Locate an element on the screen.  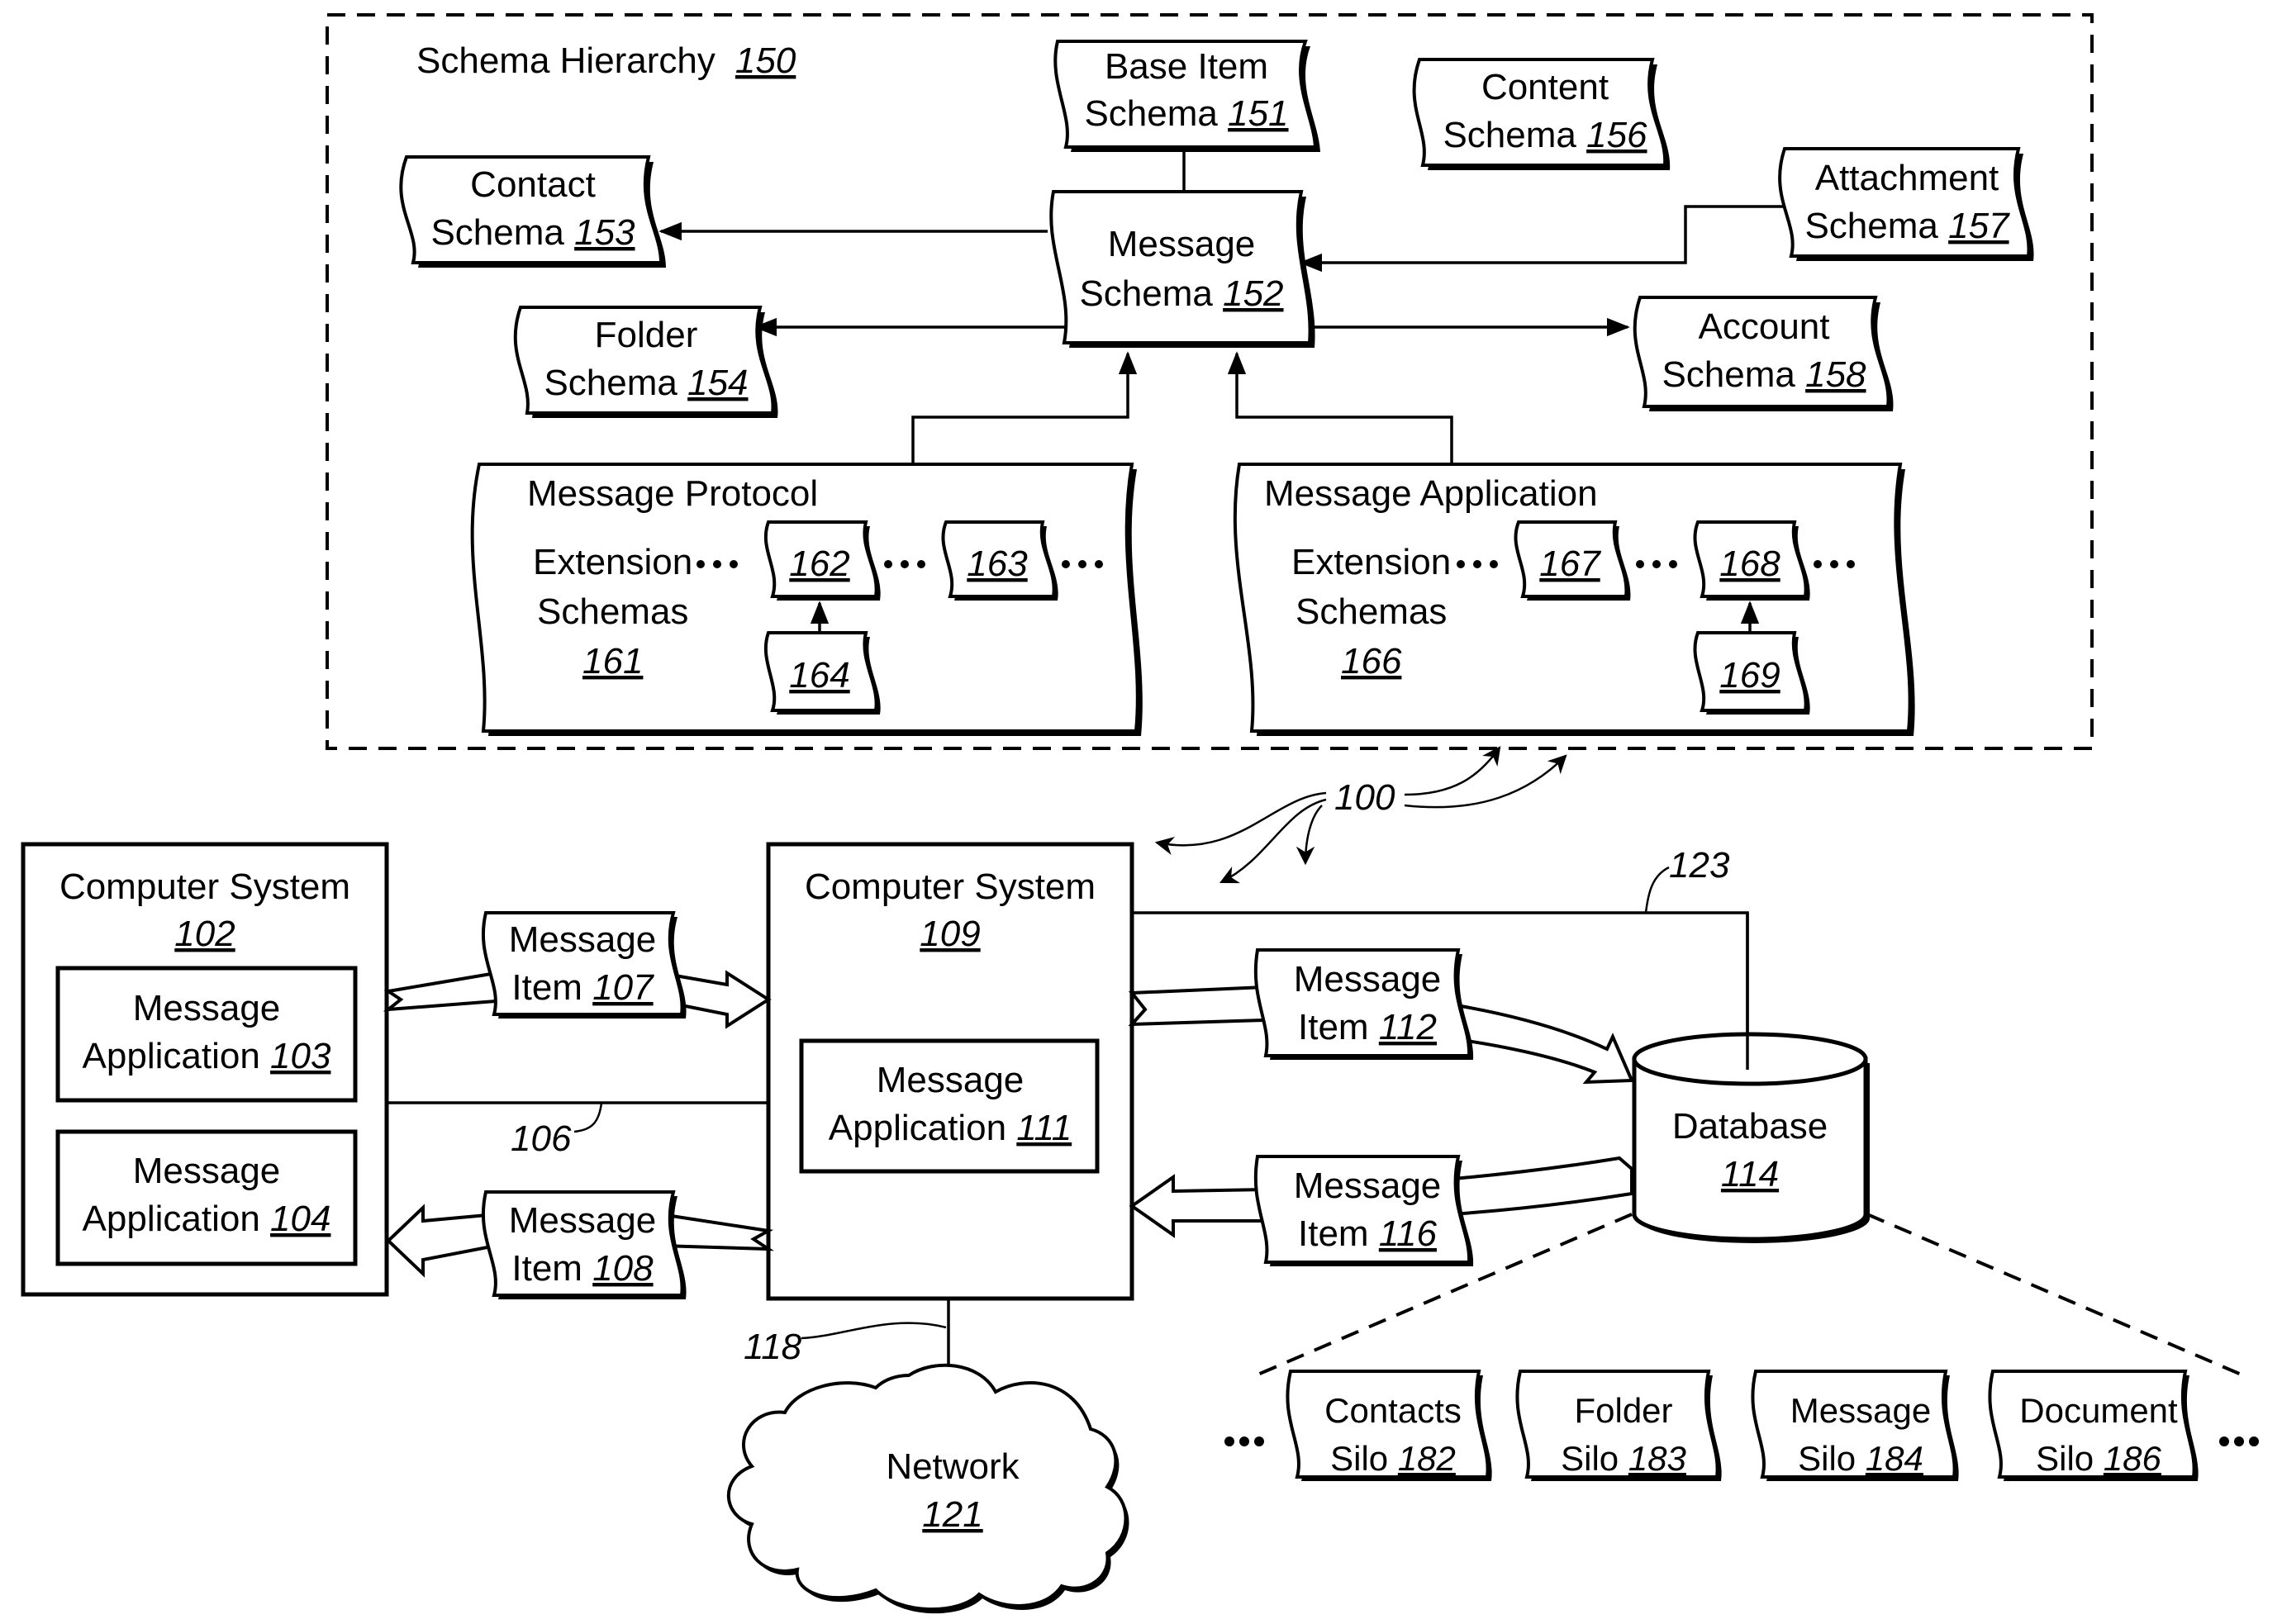
extension-schema-162: 162 is located at coordinates (822, 560).